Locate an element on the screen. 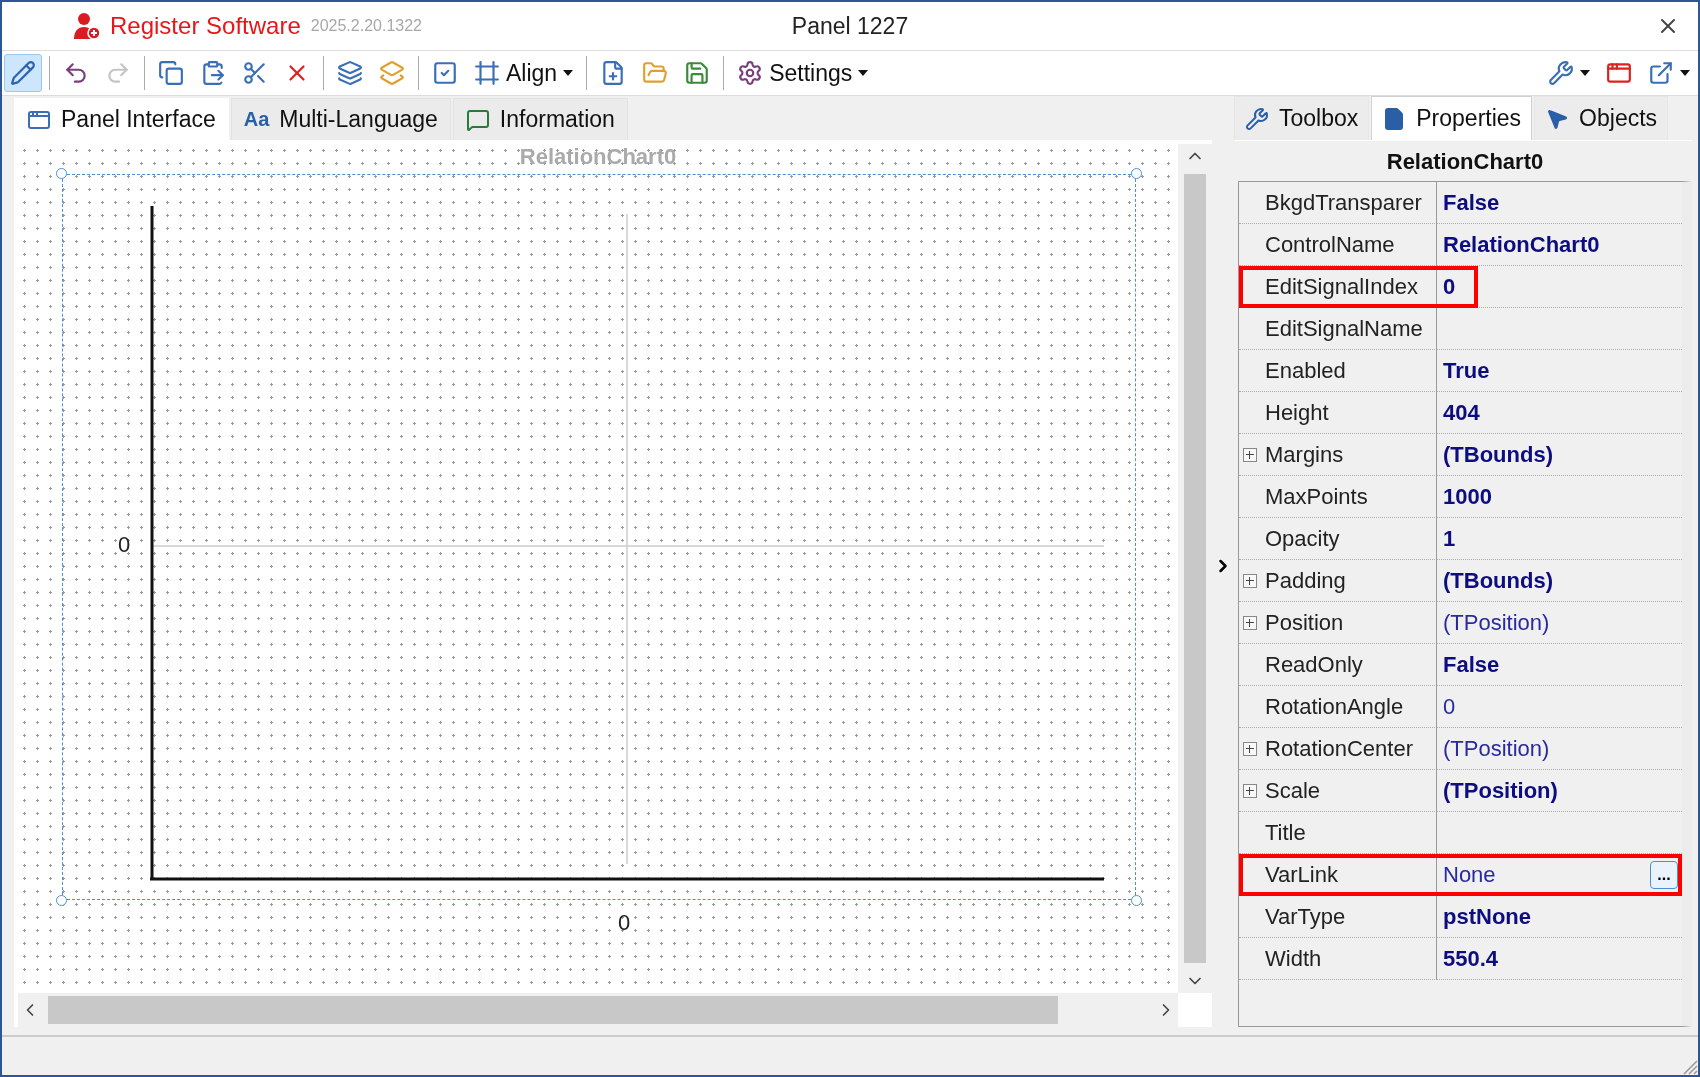 This screenshot has width=1700, height=1077. property-name: Margins is located at coordinates (1304, 454).